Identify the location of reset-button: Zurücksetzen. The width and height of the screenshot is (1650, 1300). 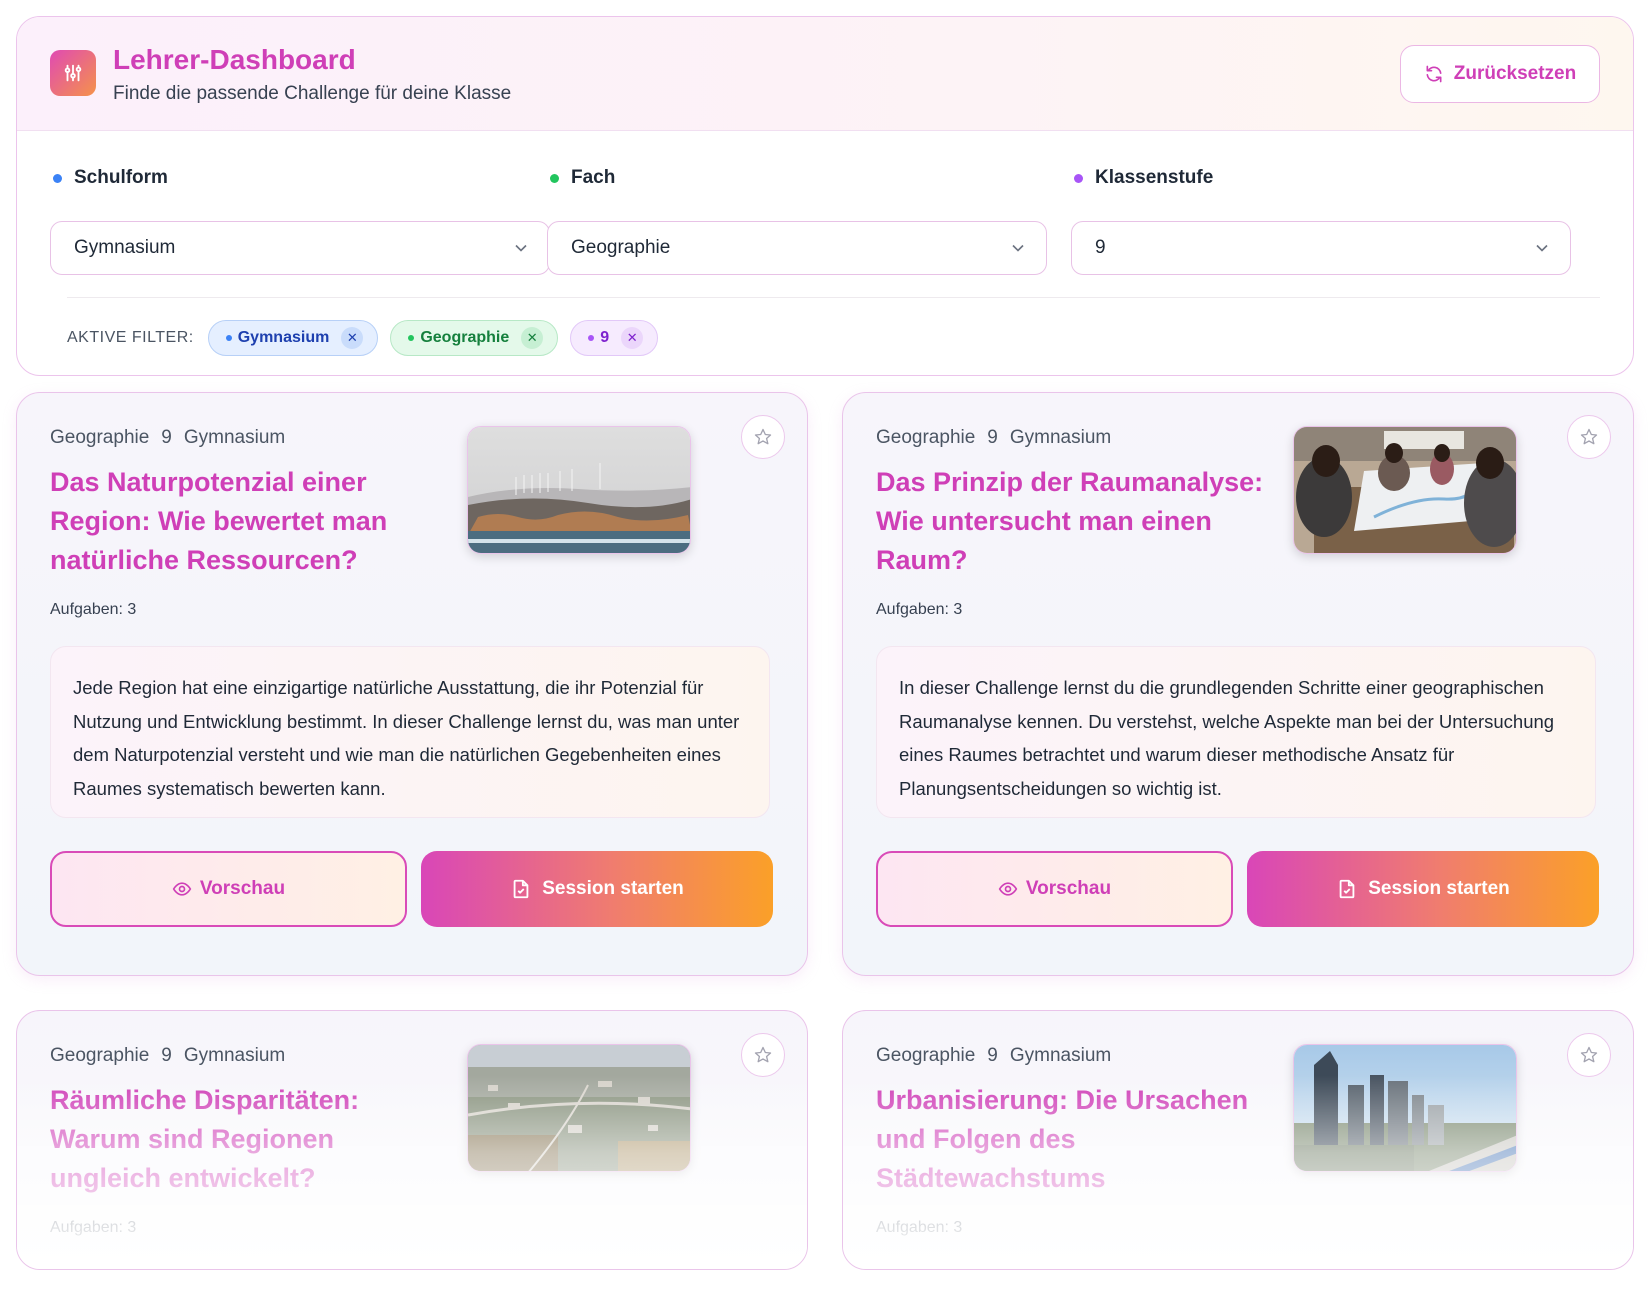
(1500, 74).